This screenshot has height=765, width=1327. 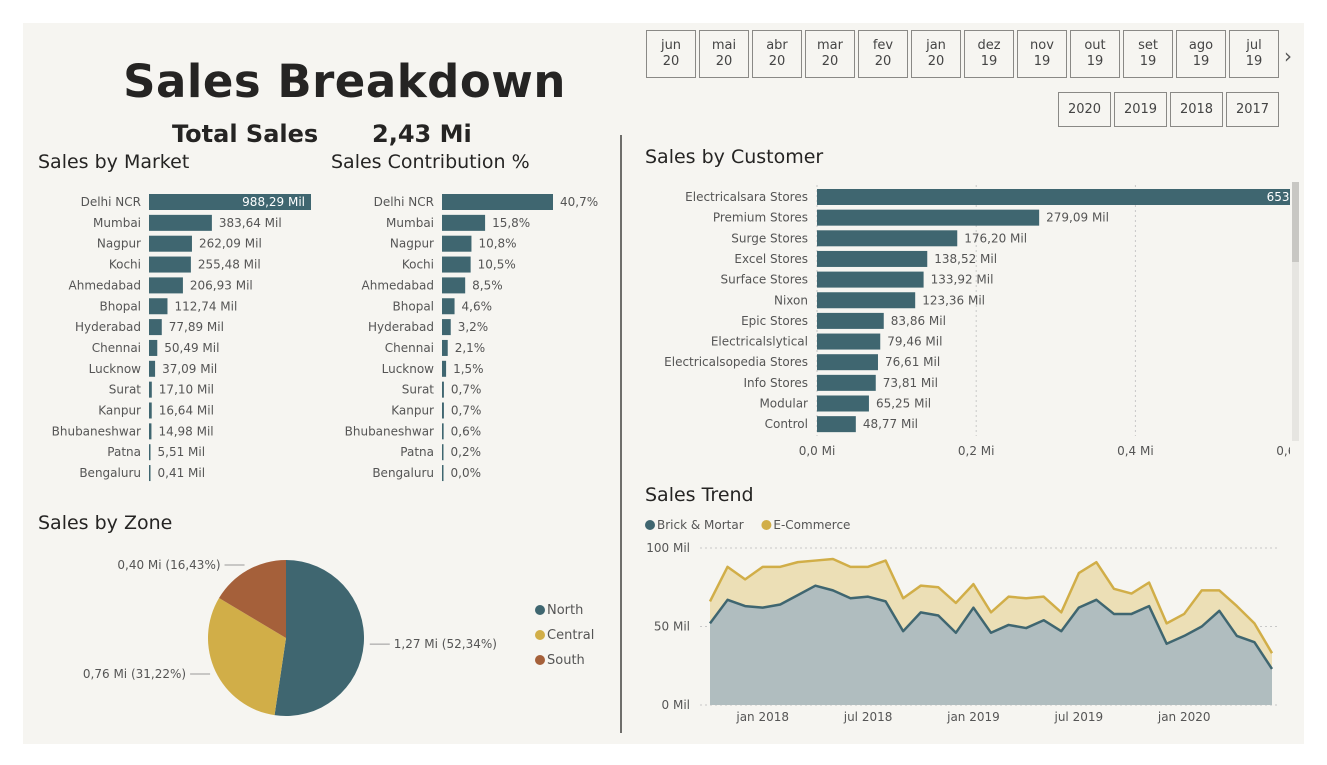 I want to click on vertical-divider, so click(x=621, y=434).